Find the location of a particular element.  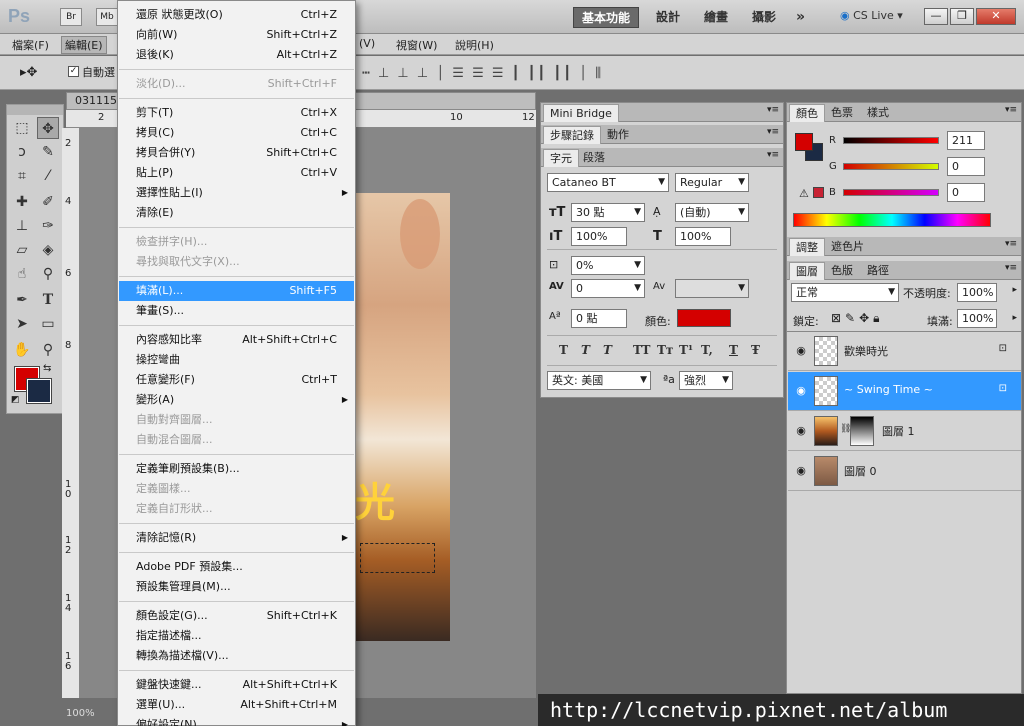

menu-item: 偏好設定(N) ▶ is located at coordinates (236, 720).